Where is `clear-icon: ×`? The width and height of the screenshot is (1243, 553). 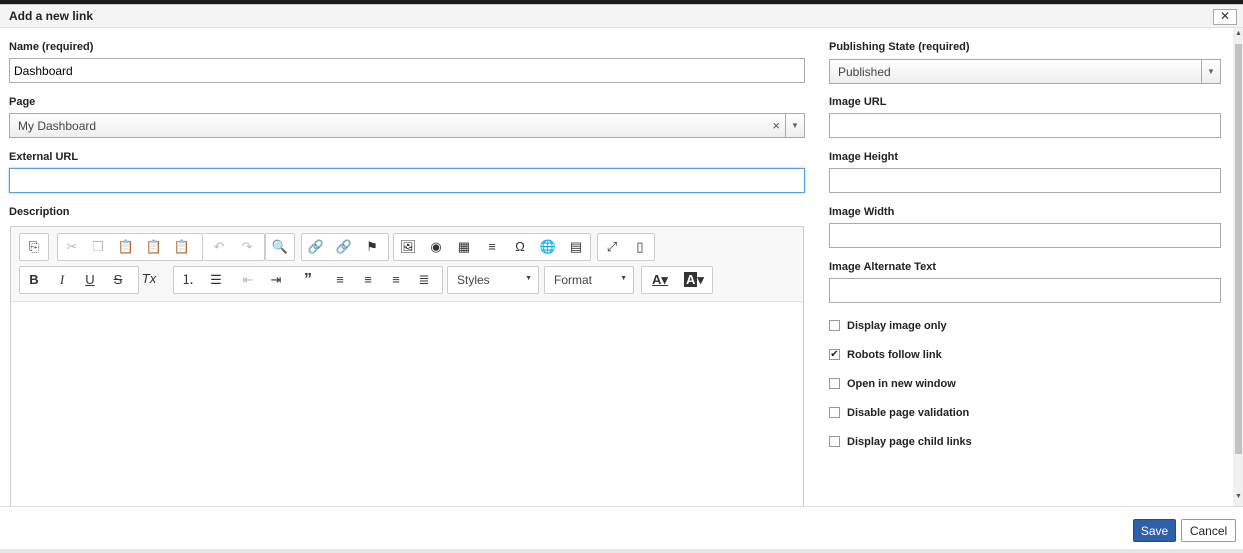 clear-icon: × is located at coordinates (776, 125).